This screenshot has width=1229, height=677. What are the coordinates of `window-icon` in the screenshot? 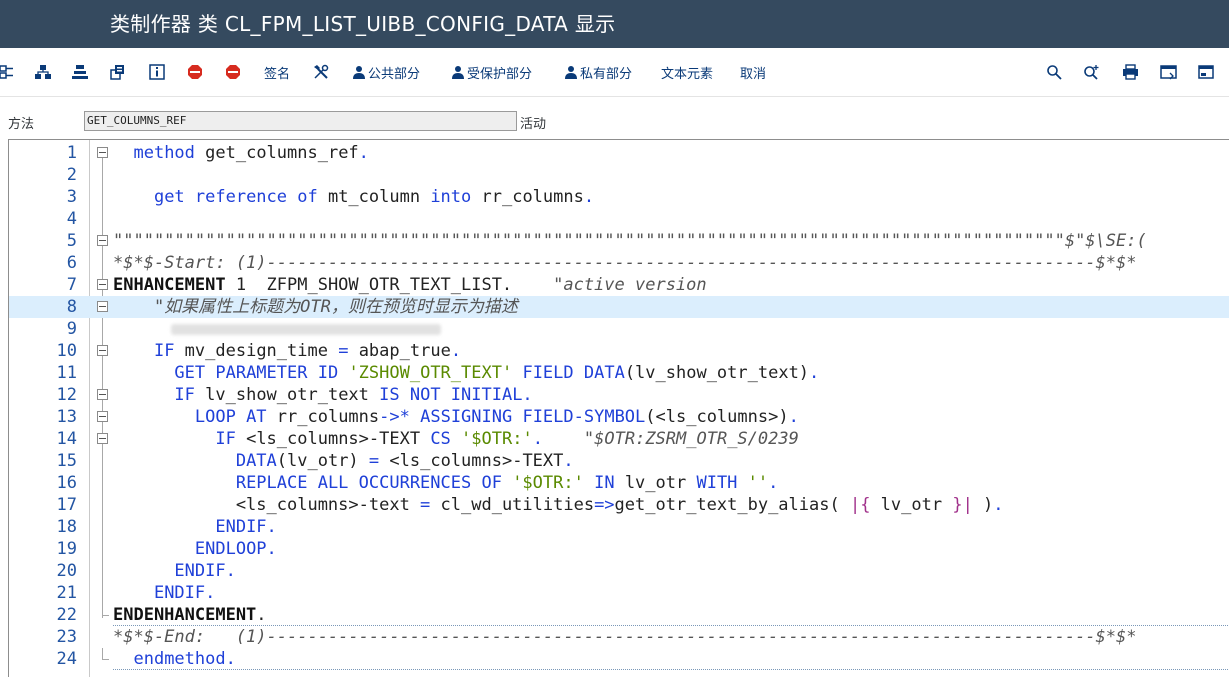 It's located at (1168, 72).